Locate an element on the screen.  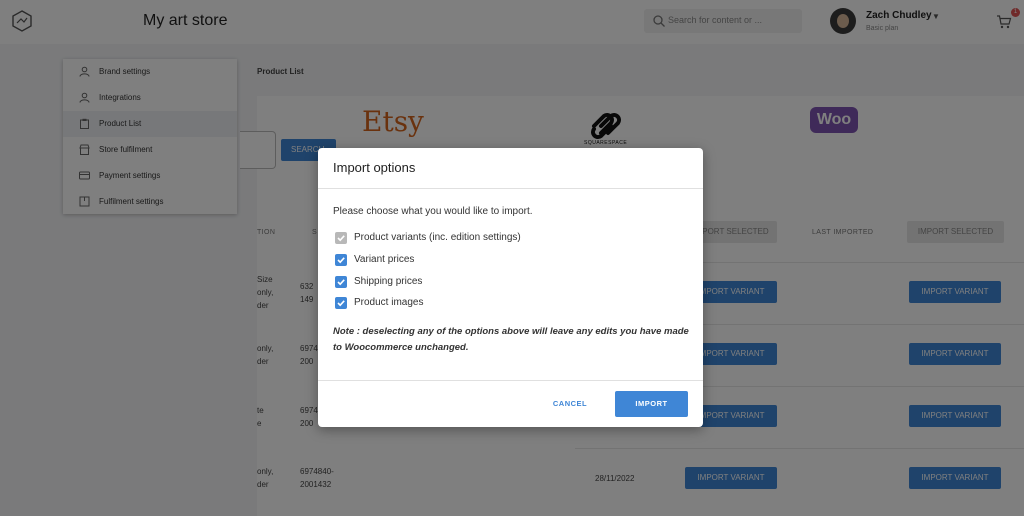
checkbox-variant-prices is located at coordinates (341, 260).